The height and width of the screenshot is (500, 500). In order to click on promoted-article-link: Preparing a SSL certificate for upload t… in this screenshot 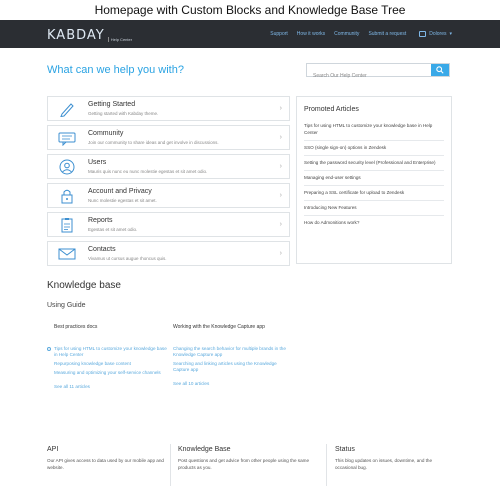, I will do `click(374, 193)`.